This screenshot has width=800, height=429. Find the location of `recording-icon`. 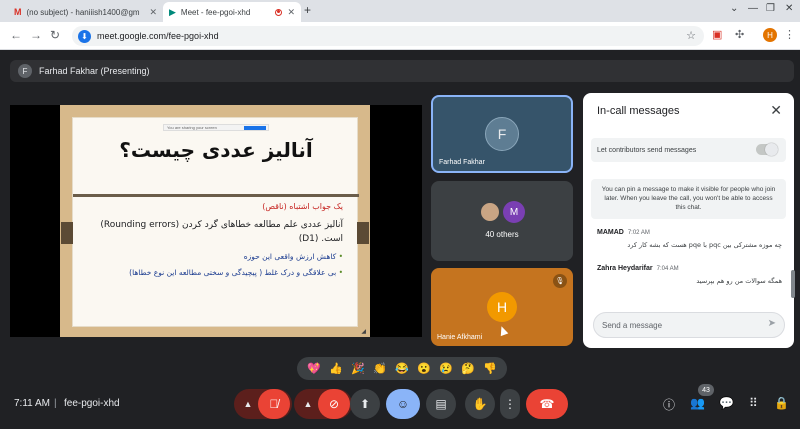

recording-icon is located at coordinates (279, 12).